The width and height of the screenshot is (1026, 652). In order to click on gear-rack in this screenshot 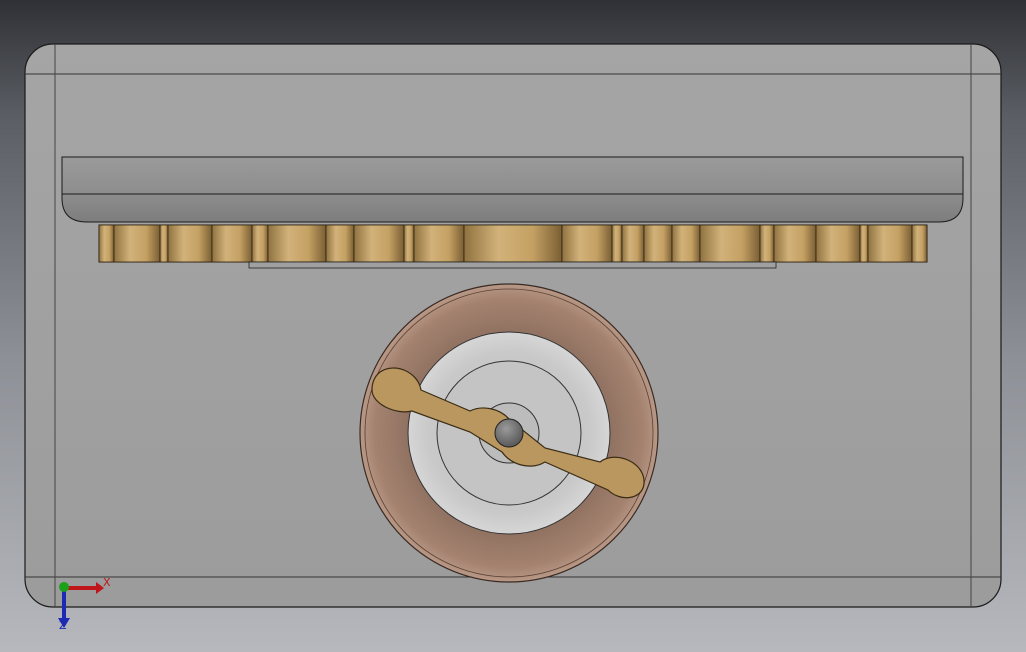, I will do `click(513, 243)`.